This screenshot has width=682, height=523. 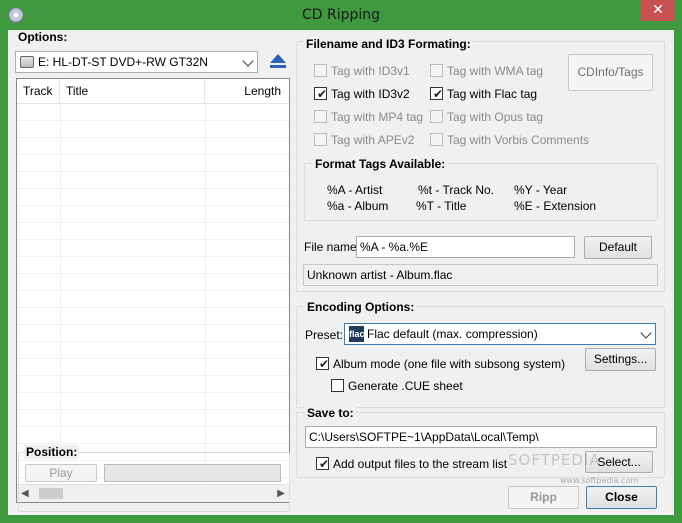 I want to click on column-header-track: Track, so click(x=38, y=91).